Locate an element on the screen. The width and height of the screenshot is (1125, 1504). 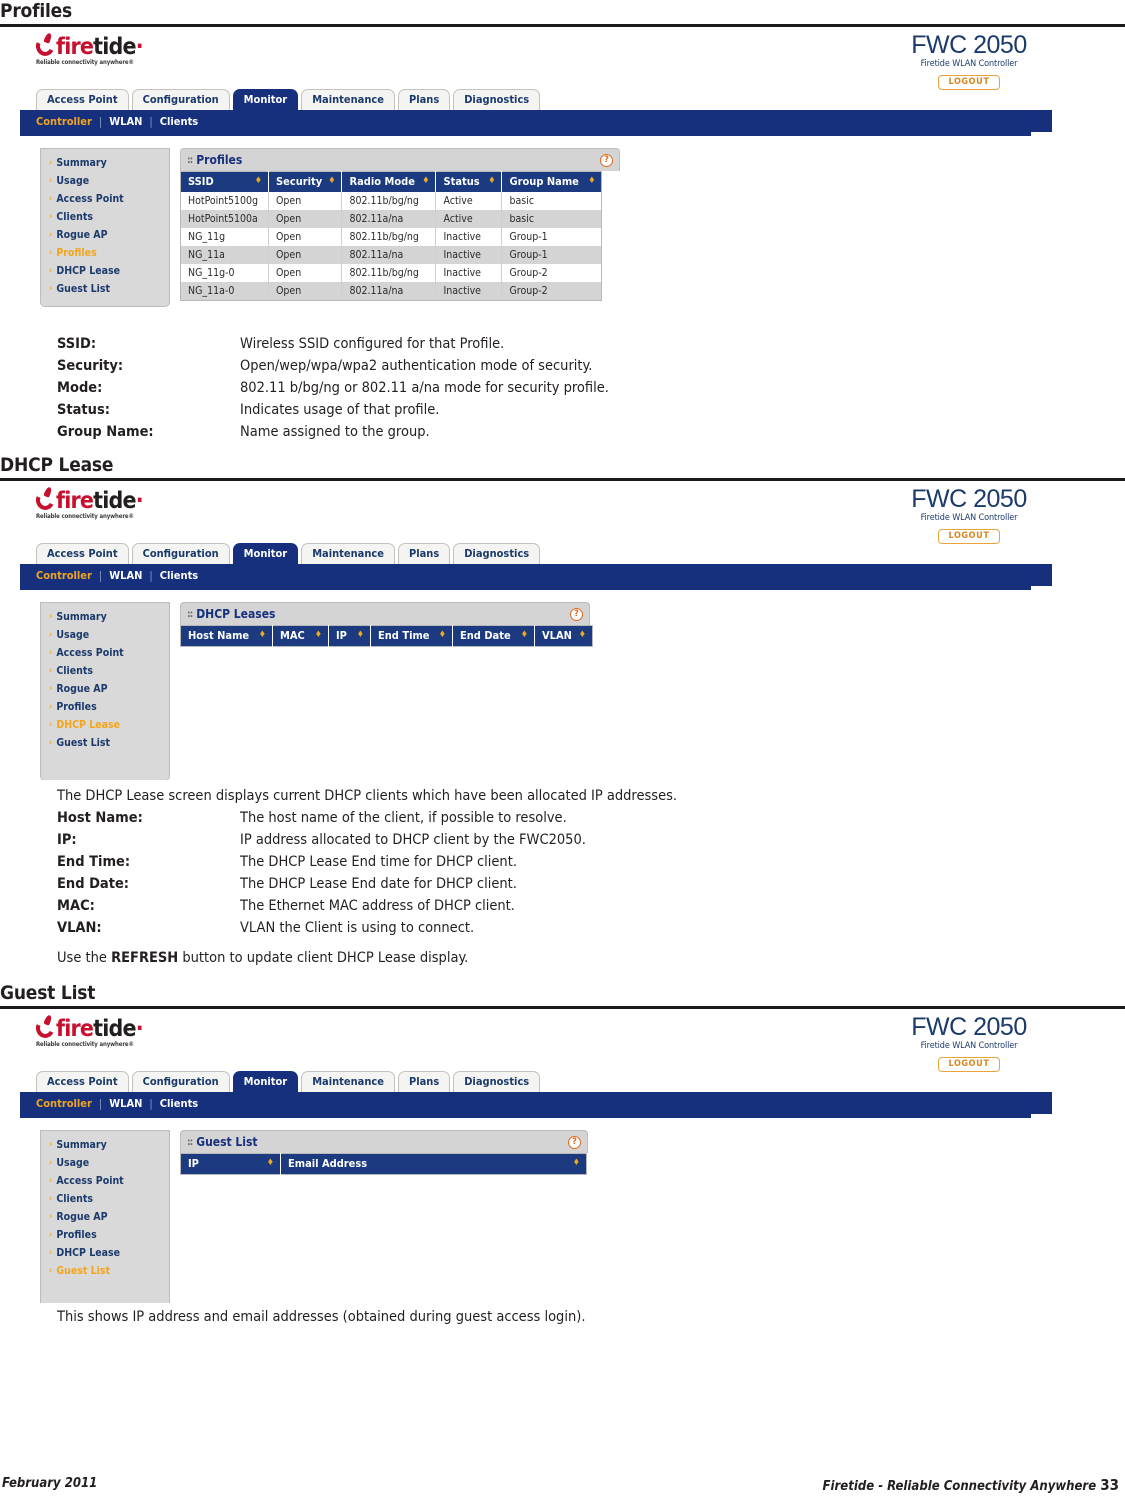
column-header-end-date: End Date ♦ is located at coordinates (493, 636).